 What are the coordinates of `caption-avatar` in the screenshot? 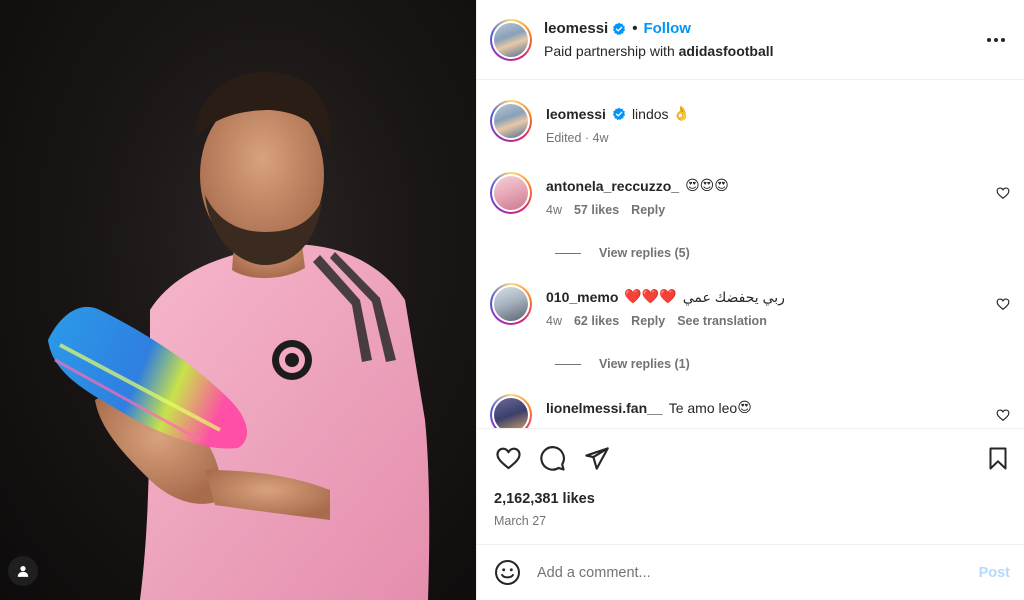 It's located at (511, 121).